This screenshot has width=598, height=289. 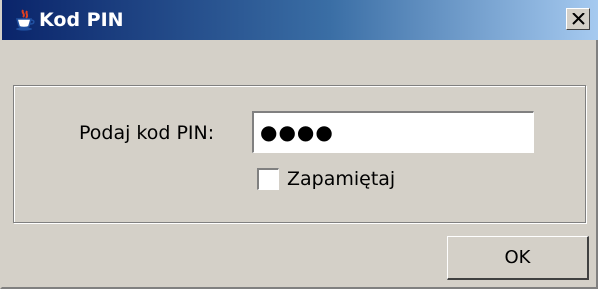 I want to click on close-button, so click(x=578, y=19).